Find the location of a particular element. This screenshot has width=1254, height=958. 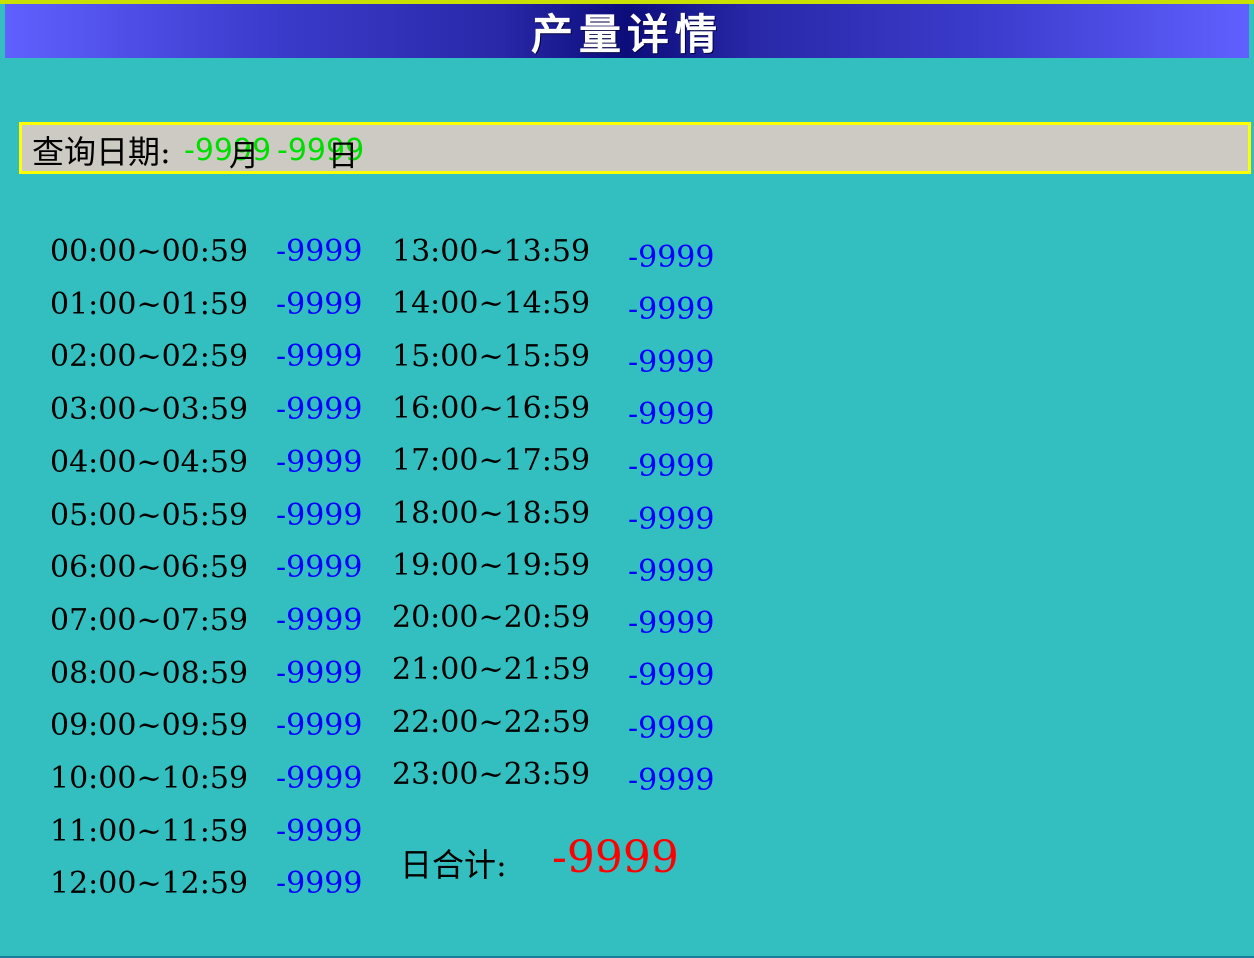

page-title: 产量详情 is located at coordinates (626, 34).